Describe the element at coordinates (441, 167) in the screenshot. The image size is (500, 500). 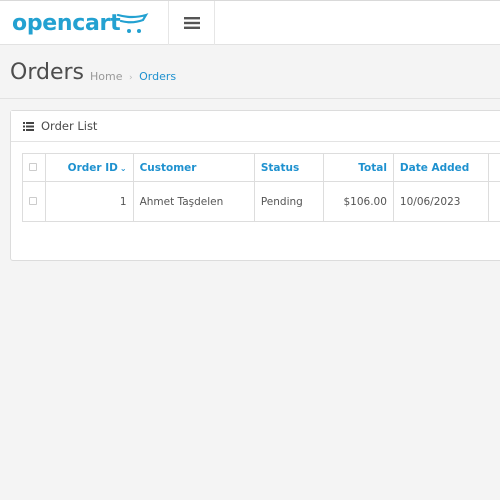
I see `column-date-added: Date Added` at that location.